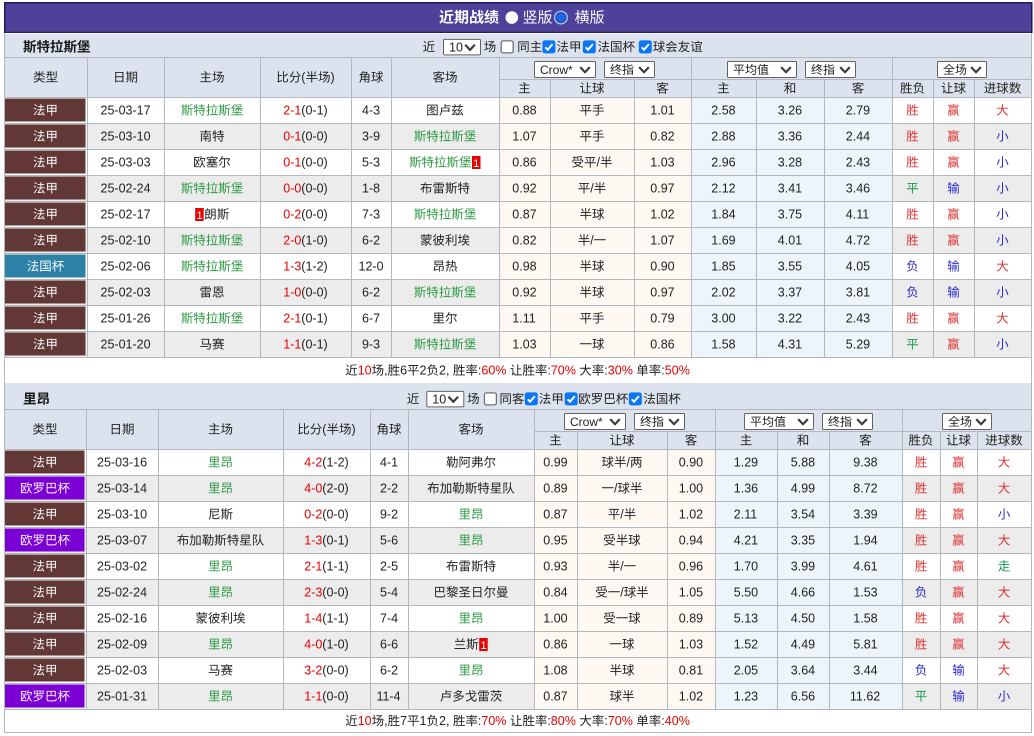 Image resolution: width=1034 pixels, height=736 pixels. What do you see at coordinates (858, 137) in the screenshot?
I see `svg-text: 2.44` at bounding box center [858, 137].